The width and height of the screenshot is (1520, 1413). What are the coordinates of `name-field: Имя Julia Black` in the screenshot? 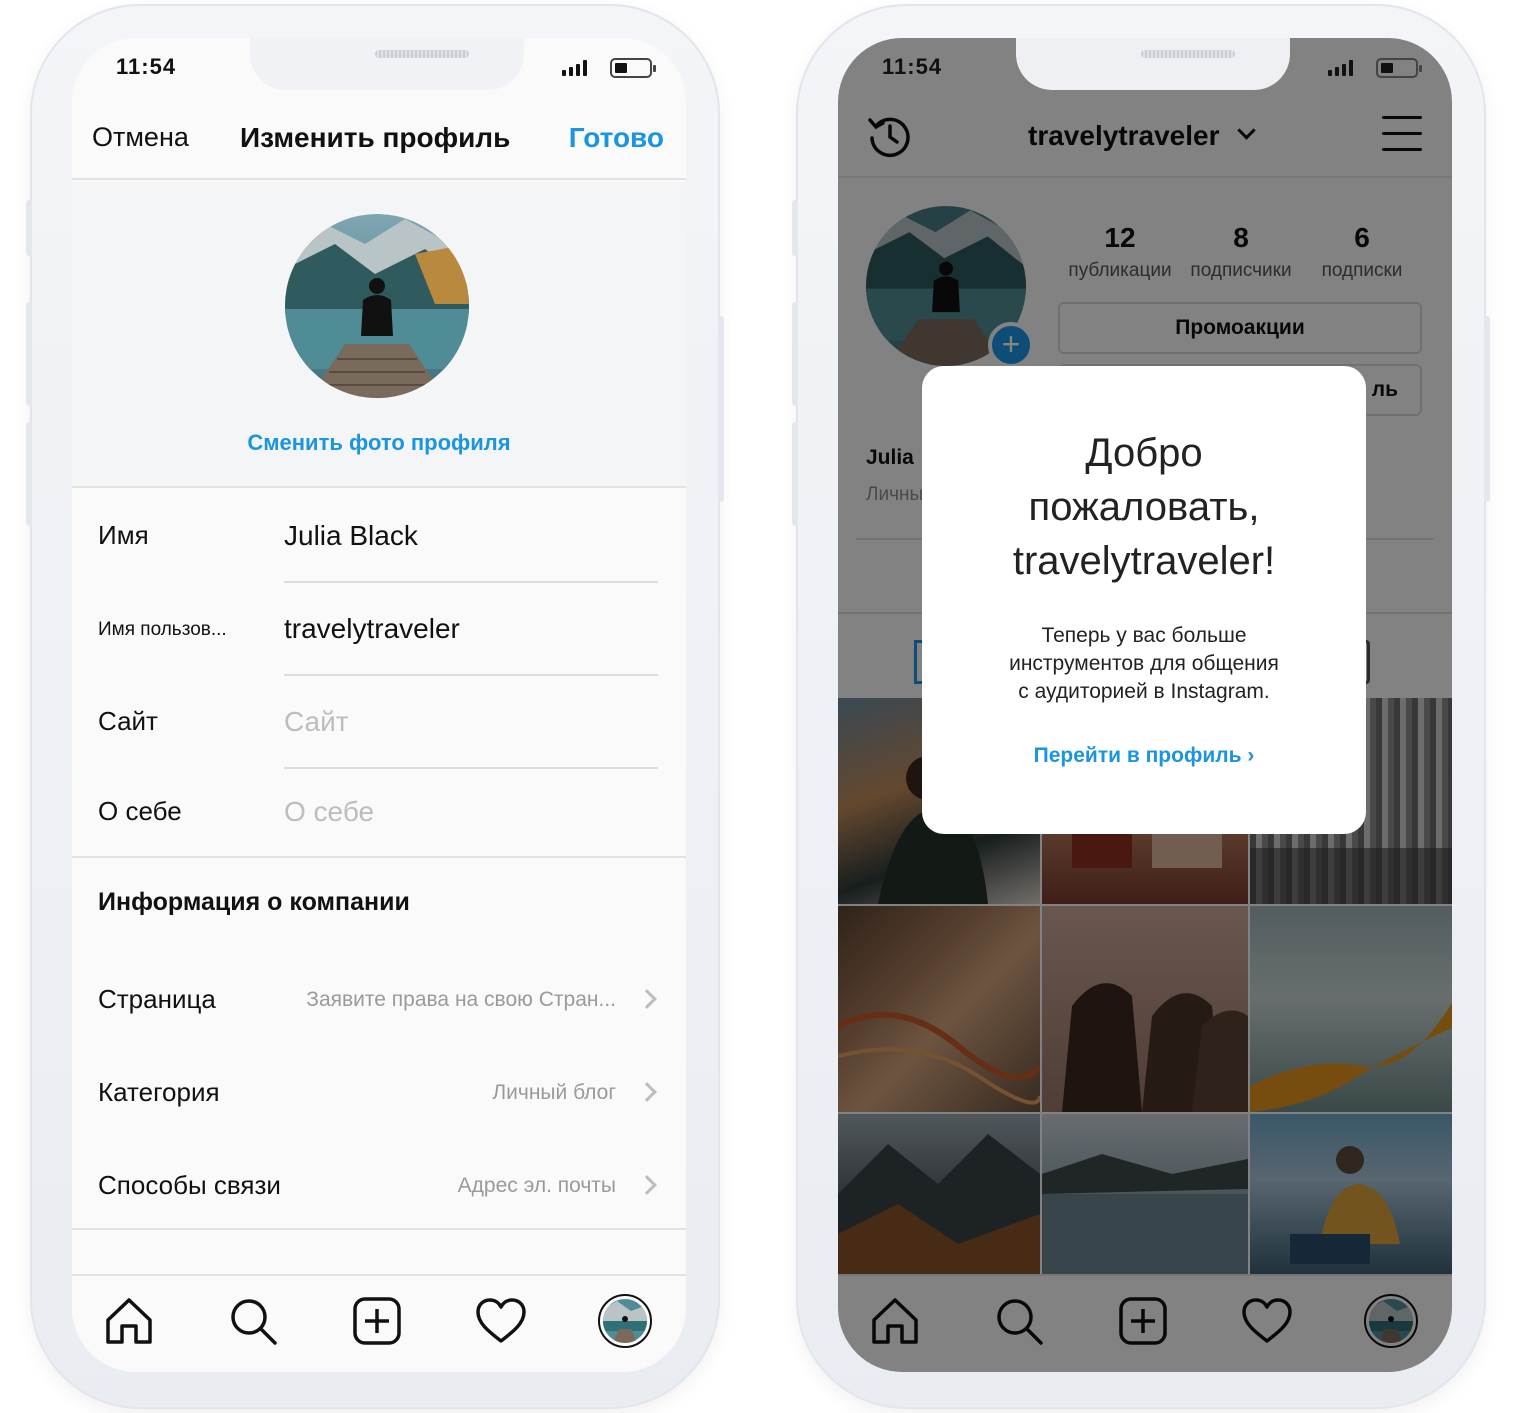 It's located at (379, 536).